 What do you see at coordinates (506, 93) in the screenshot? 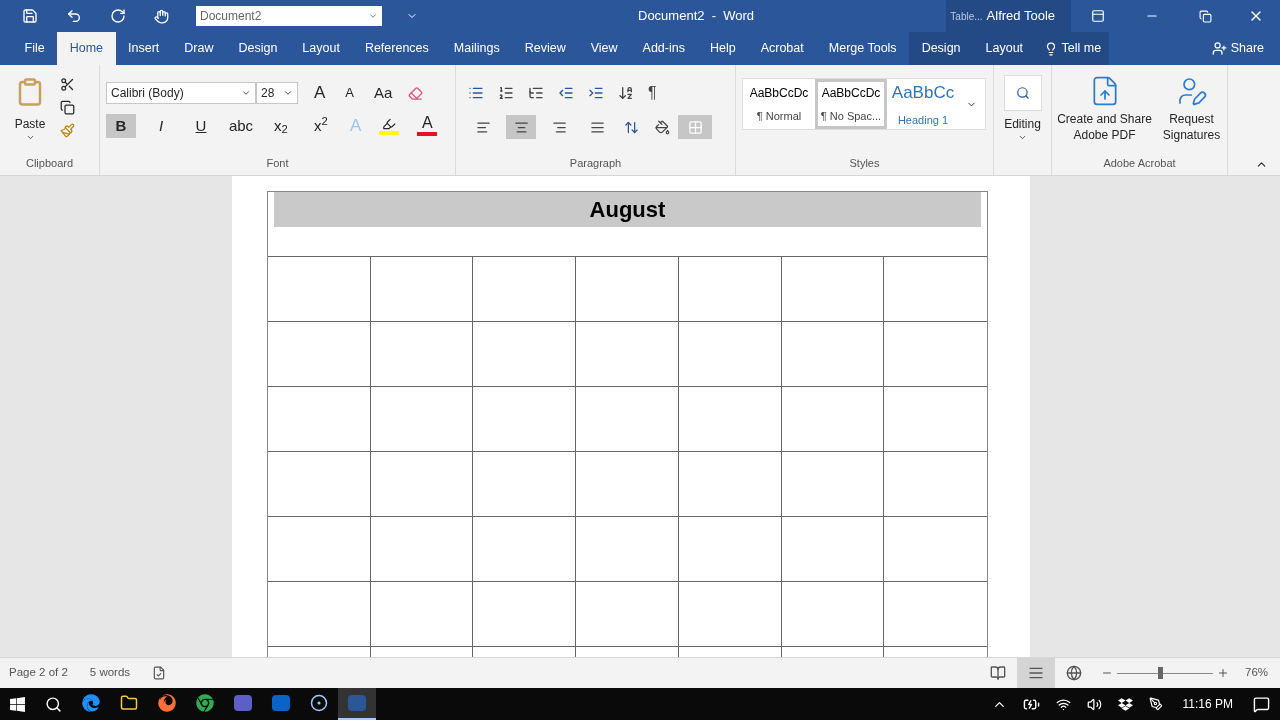
I see `numbering-icon` at bounding box center [506, 93].